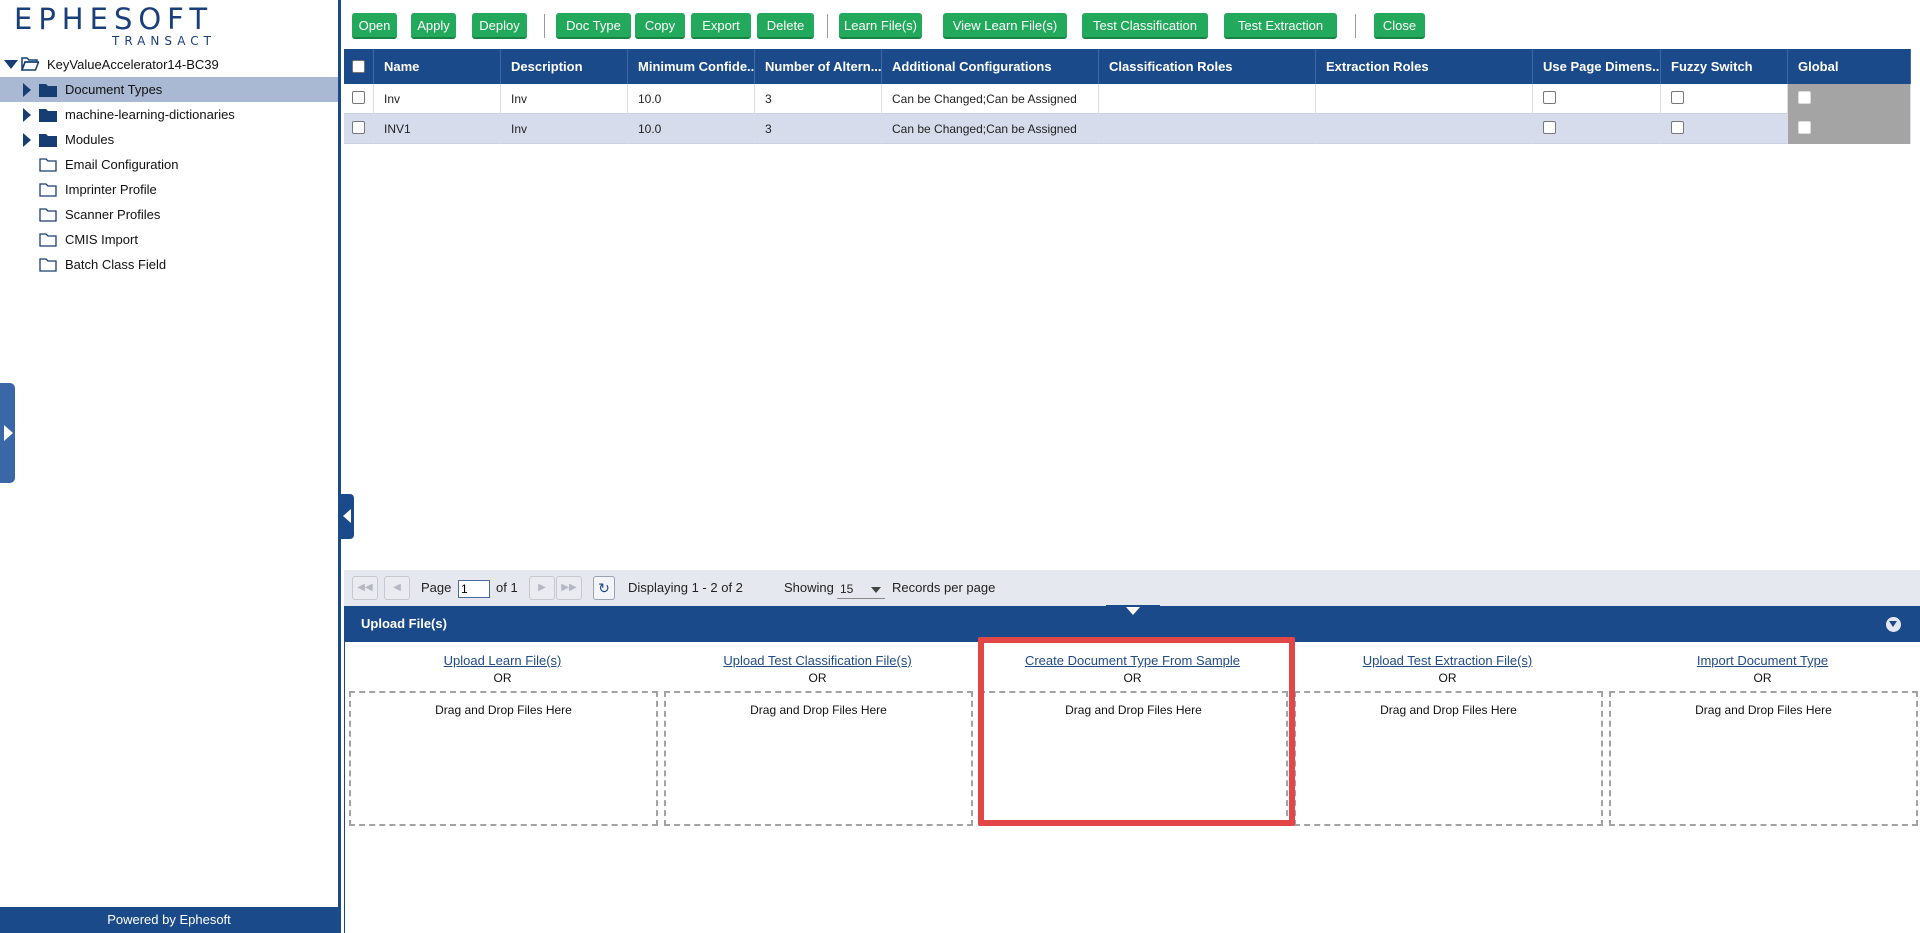 This screenshot has width=1920, height=933. I want to click on next-page-icon: ▶, so click(542, 588).